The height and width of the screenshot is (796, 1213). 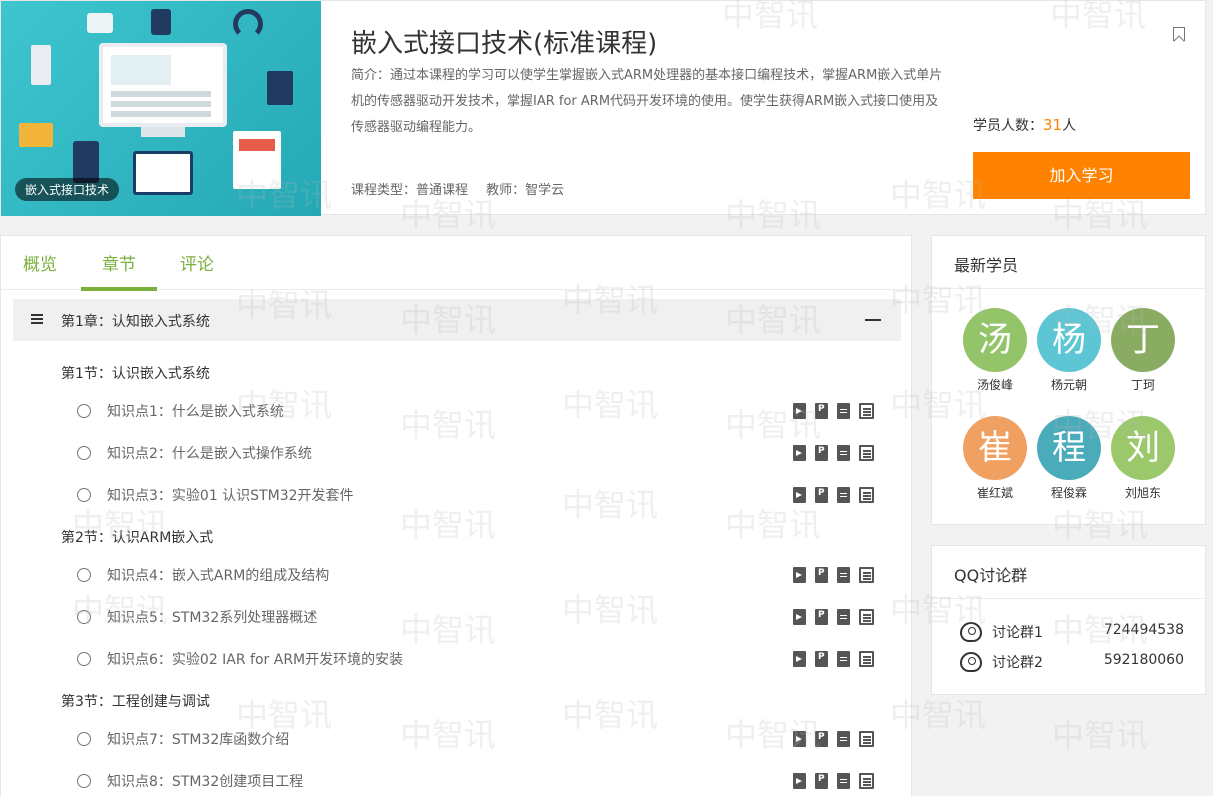 I want to click on student-item: 杨杨元朝, so click(x=1069, y=350).